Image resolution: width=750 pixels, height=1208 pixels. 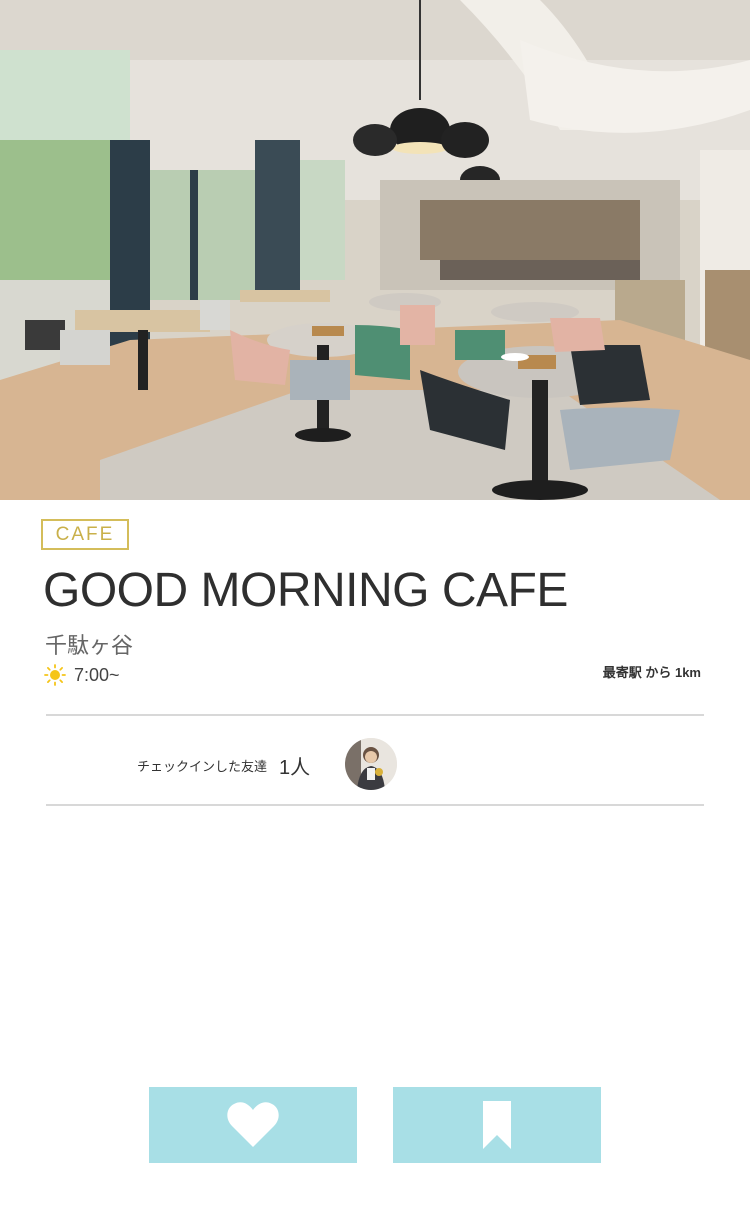 What do you see at coordinates (97, 674) in the screenshot?
I see `hours-text: 7:00~` at bounding box center [97, 674].